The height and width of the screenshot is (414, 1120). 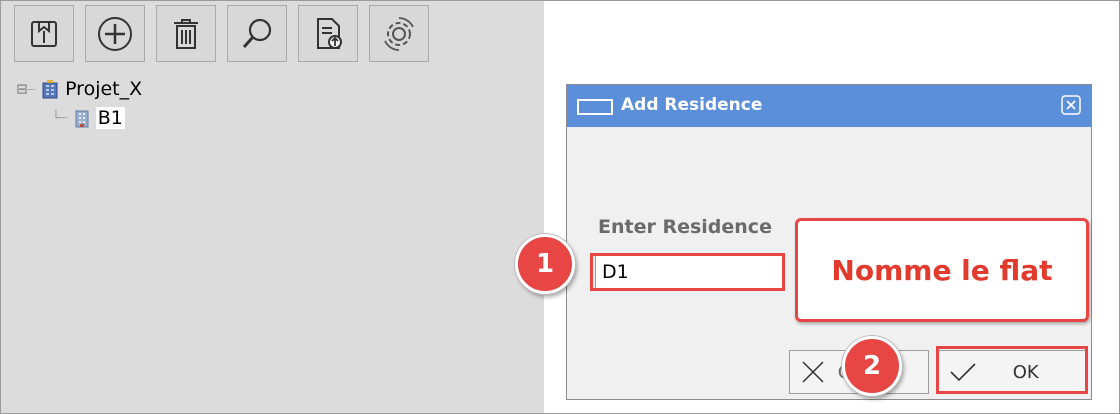 I want to click on project-building-icon, so click(x=50, y=88).